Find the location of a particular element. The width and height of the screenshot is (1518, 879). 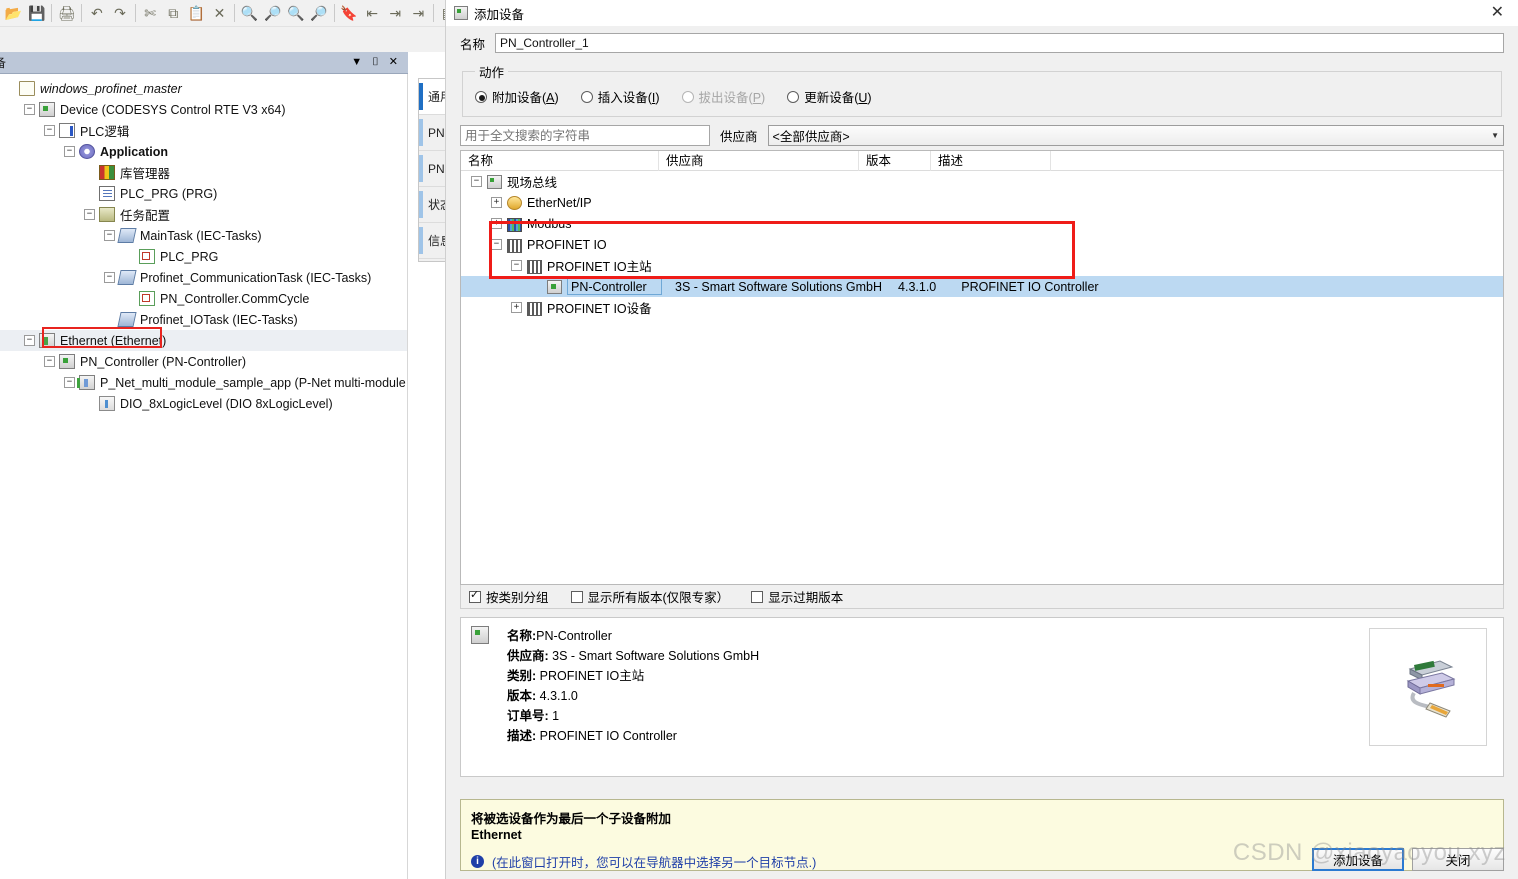

panel-title: 备 is located at coordinates (3, 63).